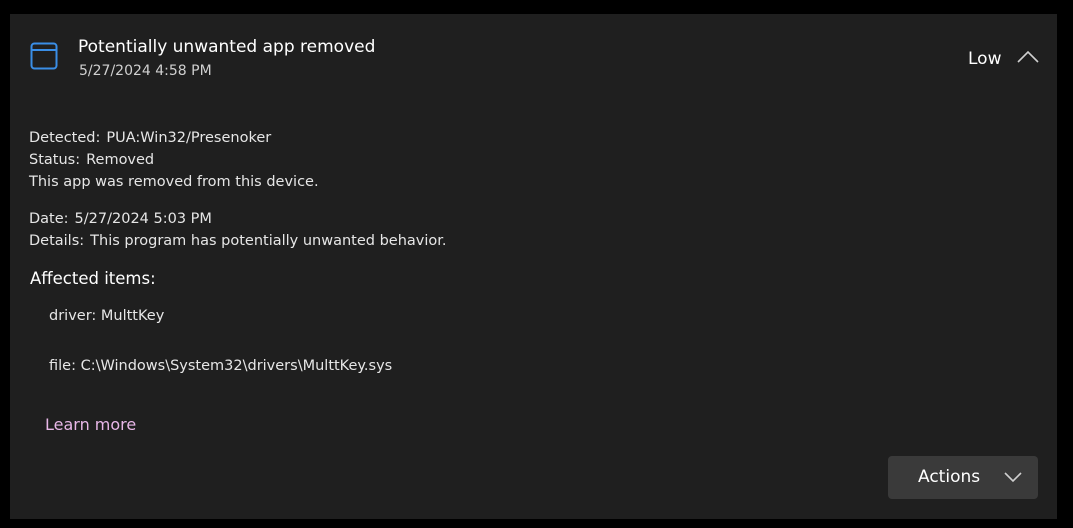  What do you see at coordinates (44, 56) in the screenshot?
I see `app-window-icon` at bounding box center [44, 56].